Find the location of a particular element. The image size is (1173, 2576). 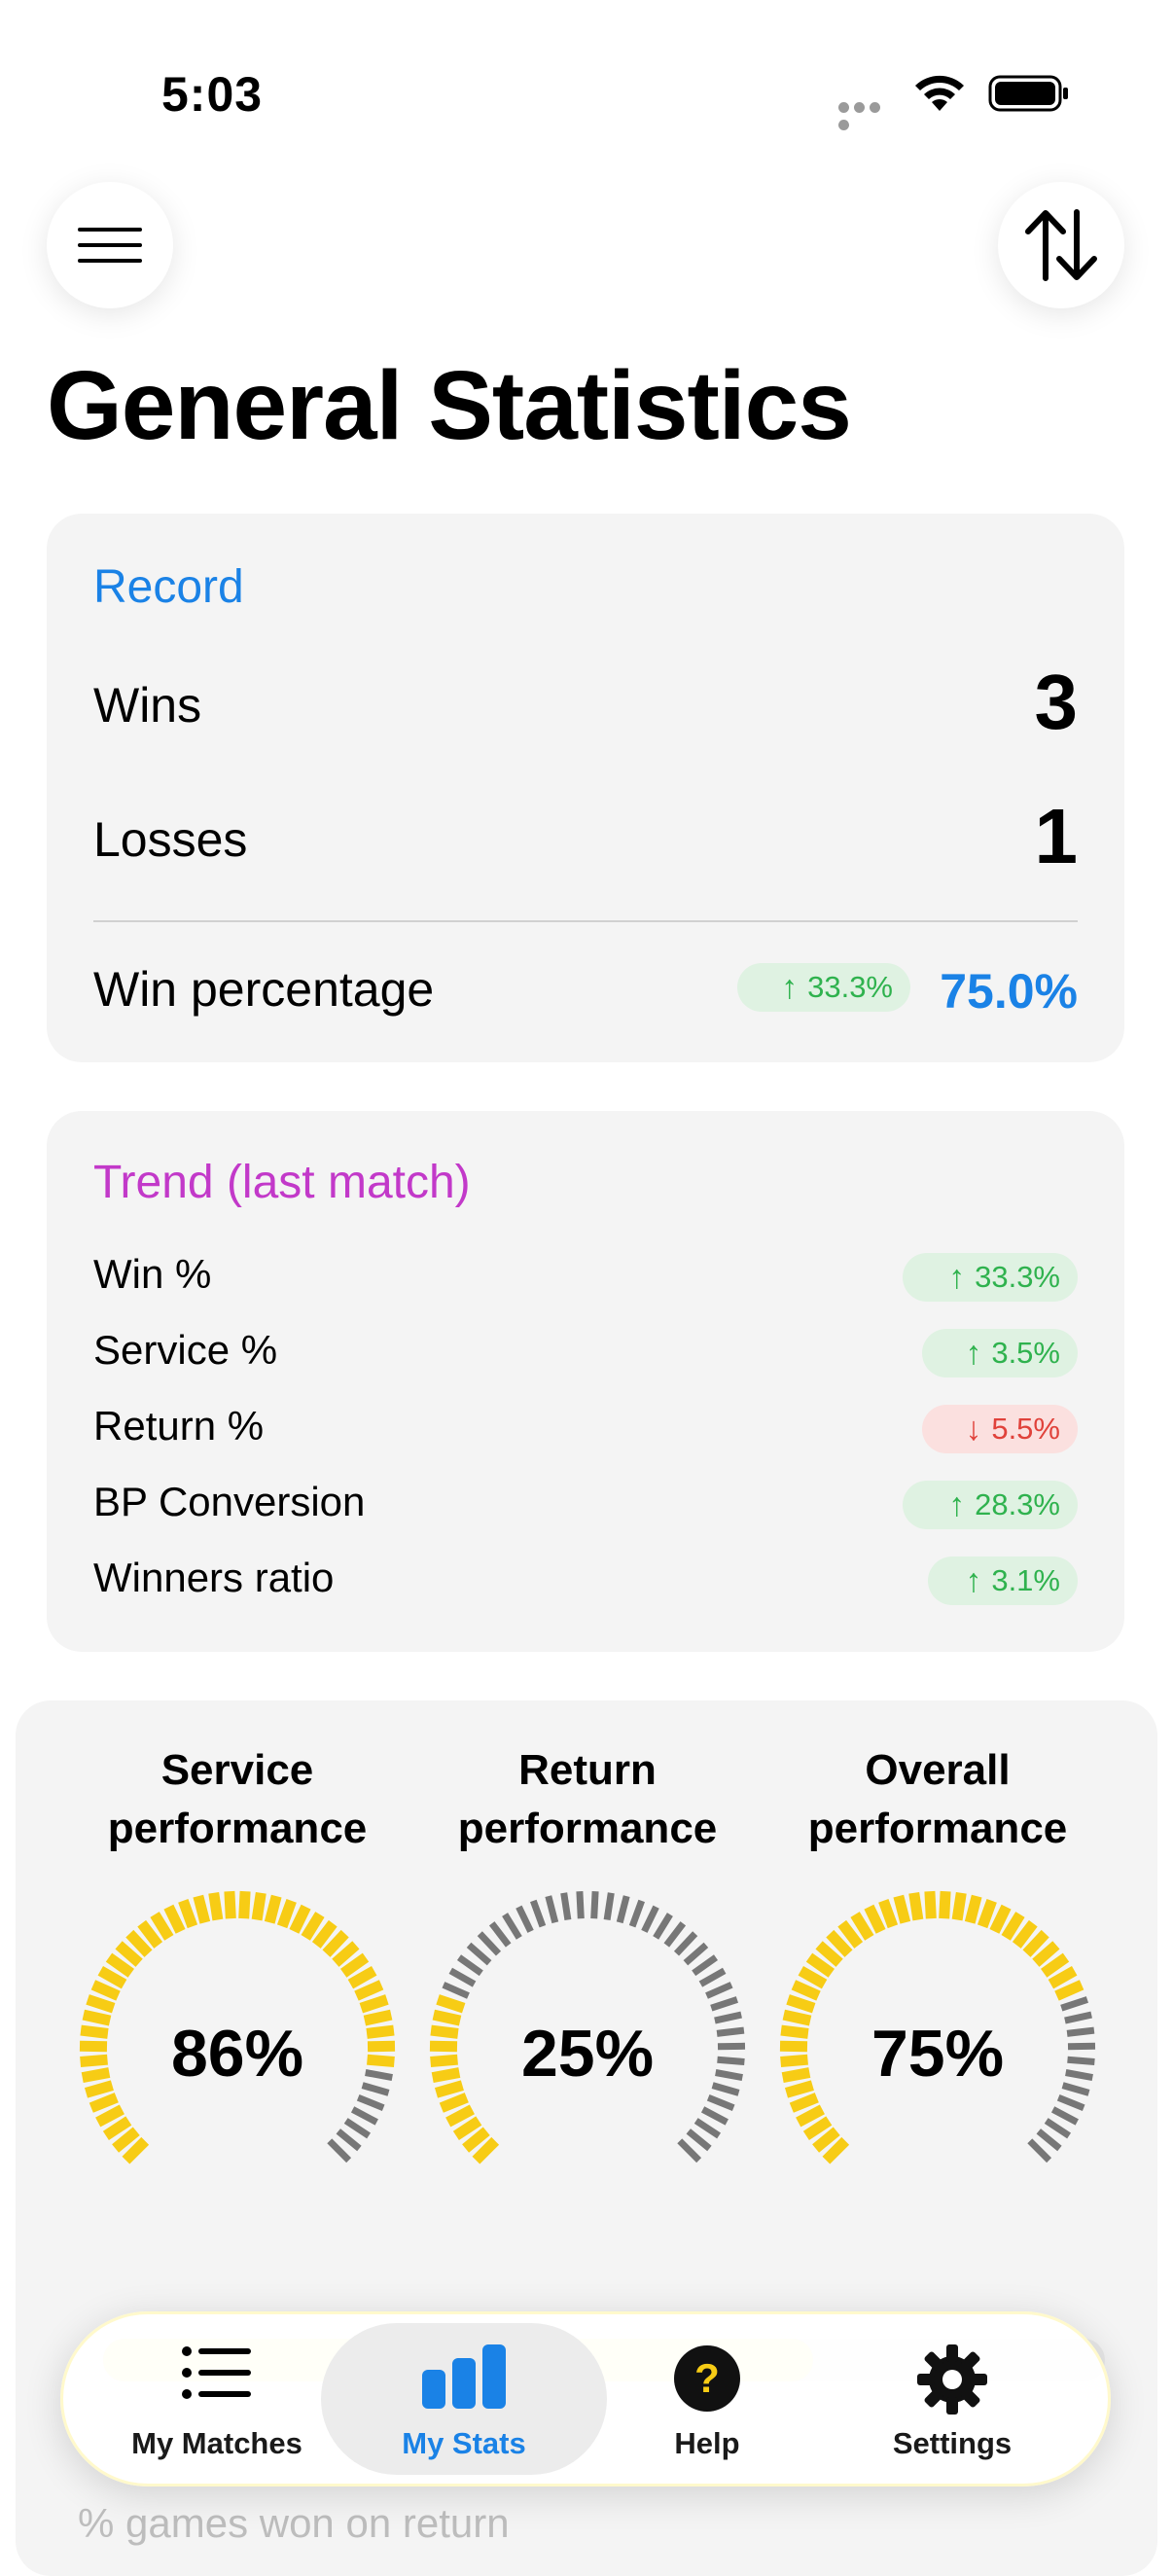

service-performance-value: 86% is located at coordinates (237, 2054).